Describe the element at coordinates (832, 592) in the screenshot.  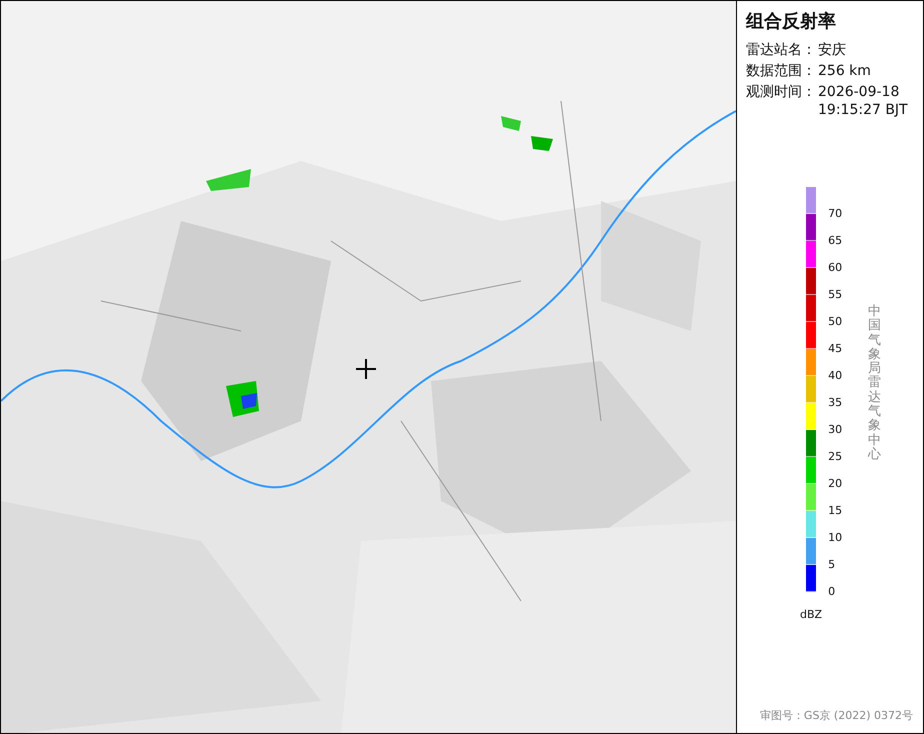
I see `scale-label: 0` at that location.